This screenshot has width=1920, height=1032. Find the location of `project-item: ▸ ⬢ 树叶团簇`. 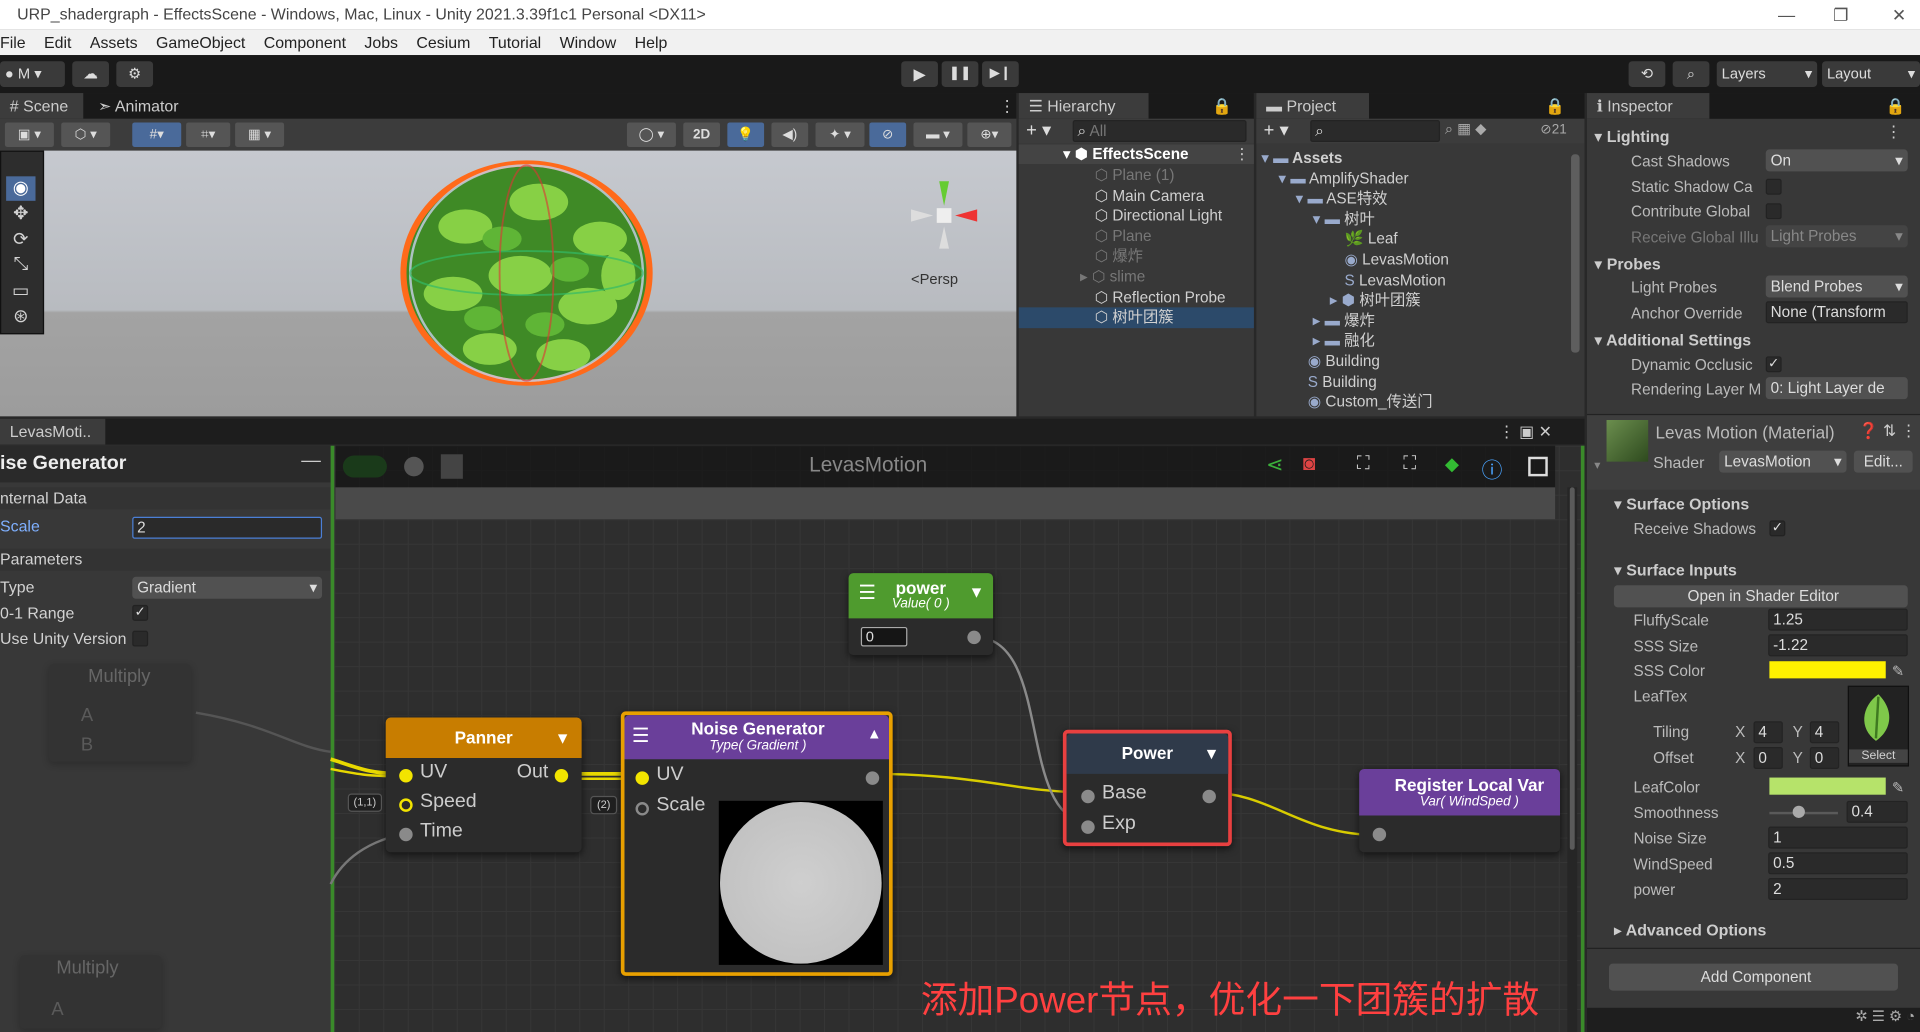

project-item: ▸ ⬢ 树叶团簇 is located at coordinates (1375, 300).